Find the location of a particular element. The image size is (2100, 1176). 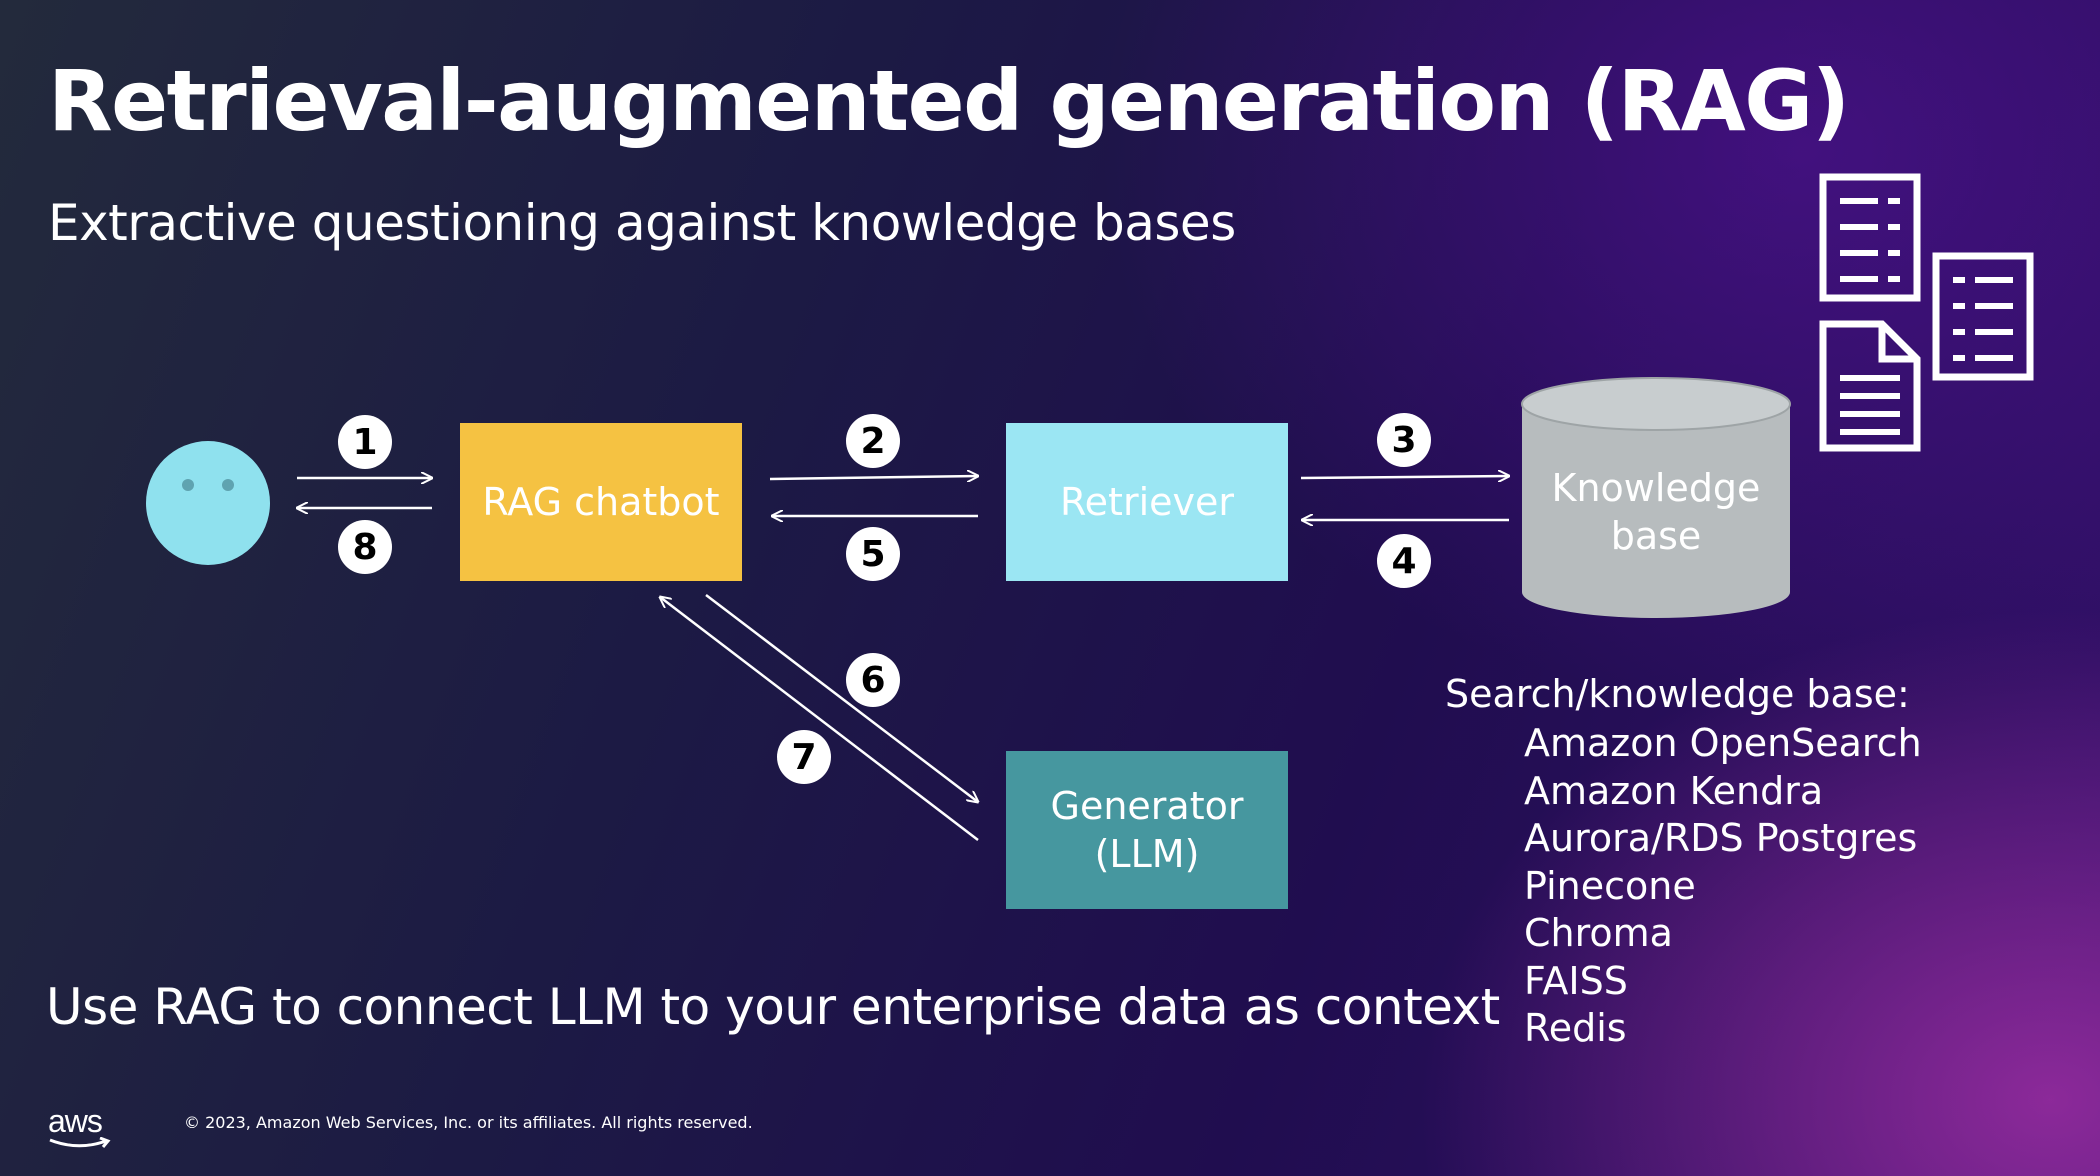

knowledge-base-label: Knowledge base is located at coordinates (1656, 512).